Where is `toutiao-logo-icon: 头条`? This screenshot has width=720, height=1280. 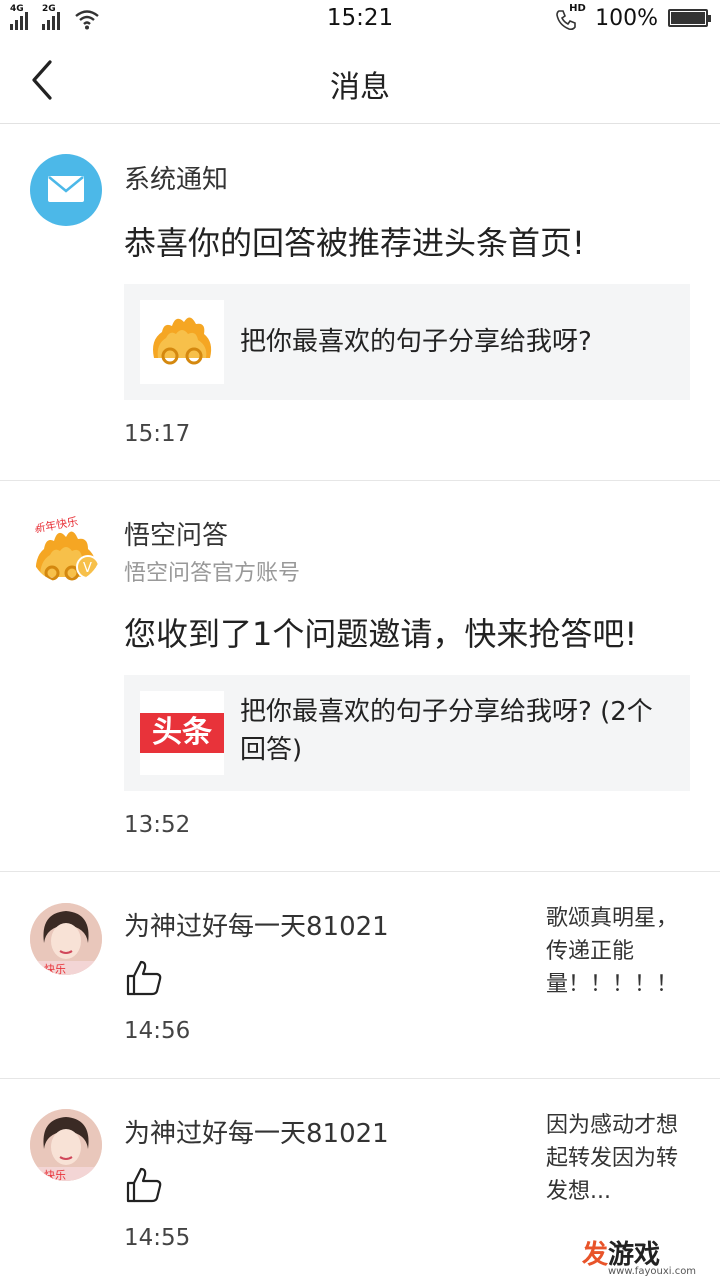 toutiao-logo-icon: 头条 is located at coordinates (182, 733).